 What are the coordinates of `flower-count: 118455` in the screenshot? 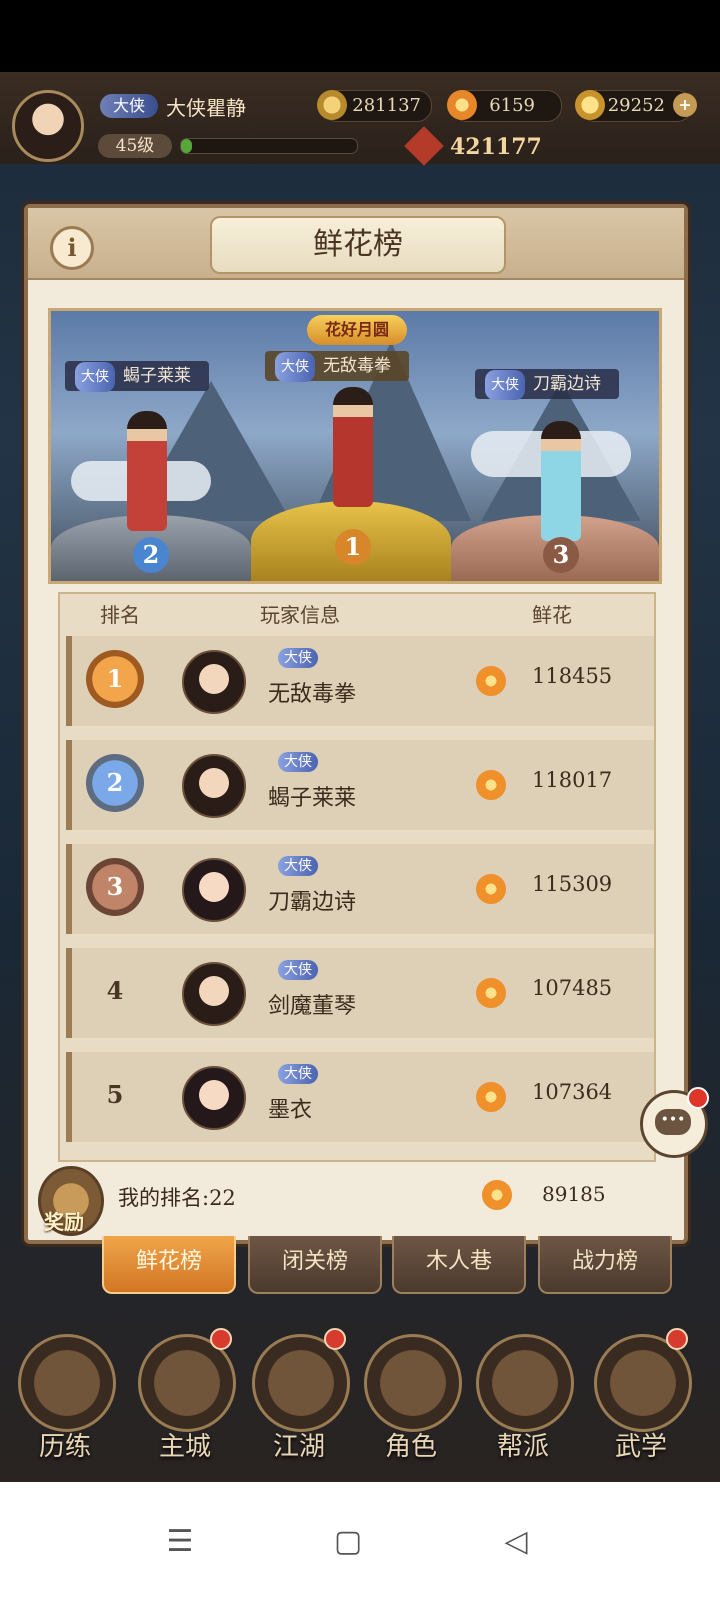 It's located at (572, 676).